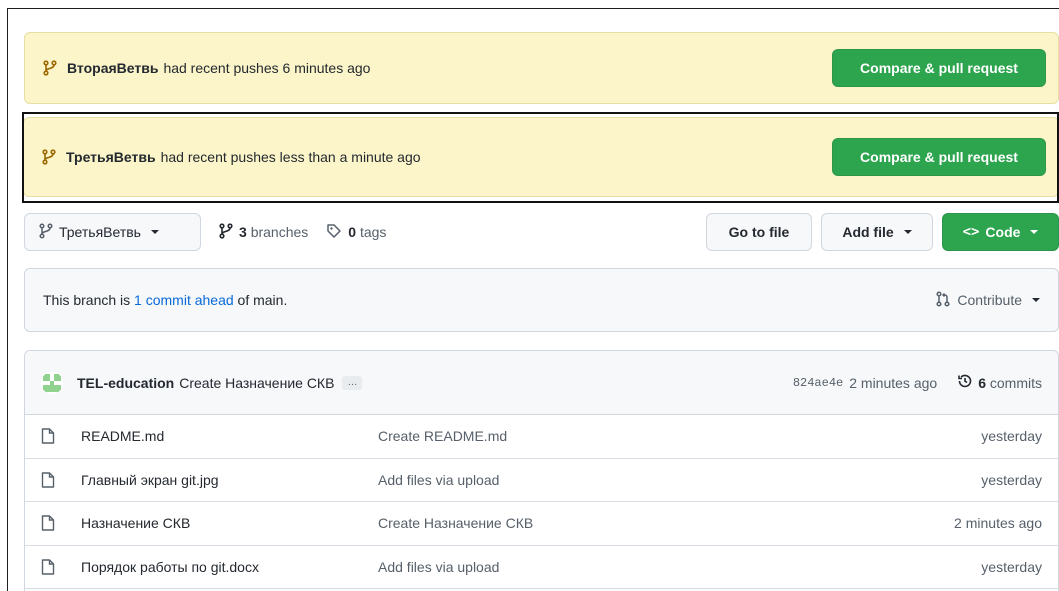 The width and height of the screenshot is (1059, 591). I want to click on banner-text: had recent pushes less than a minute ago, so click(290, 157).